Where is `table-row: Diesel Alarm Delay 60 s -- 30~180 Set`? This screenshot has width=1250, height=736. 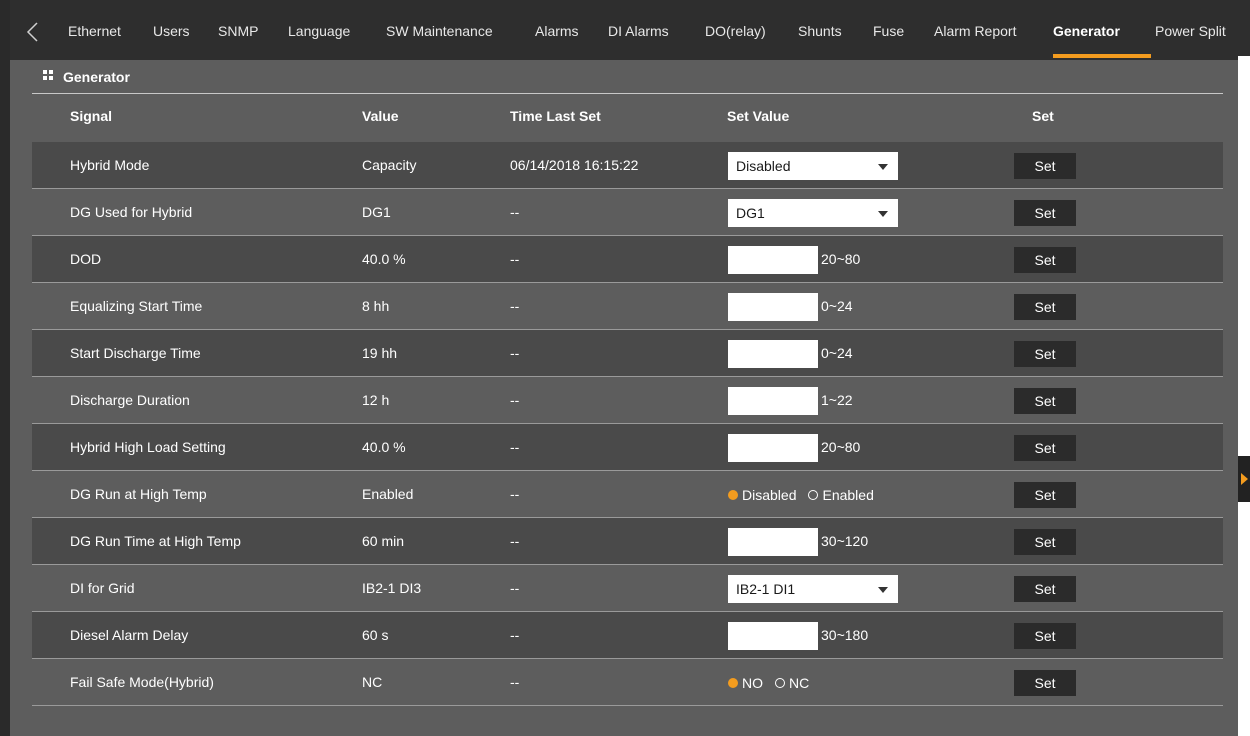 table-row: Diesel Alarm Delay 60 s -- 30~180 Set is located at coordinates (627, 635).